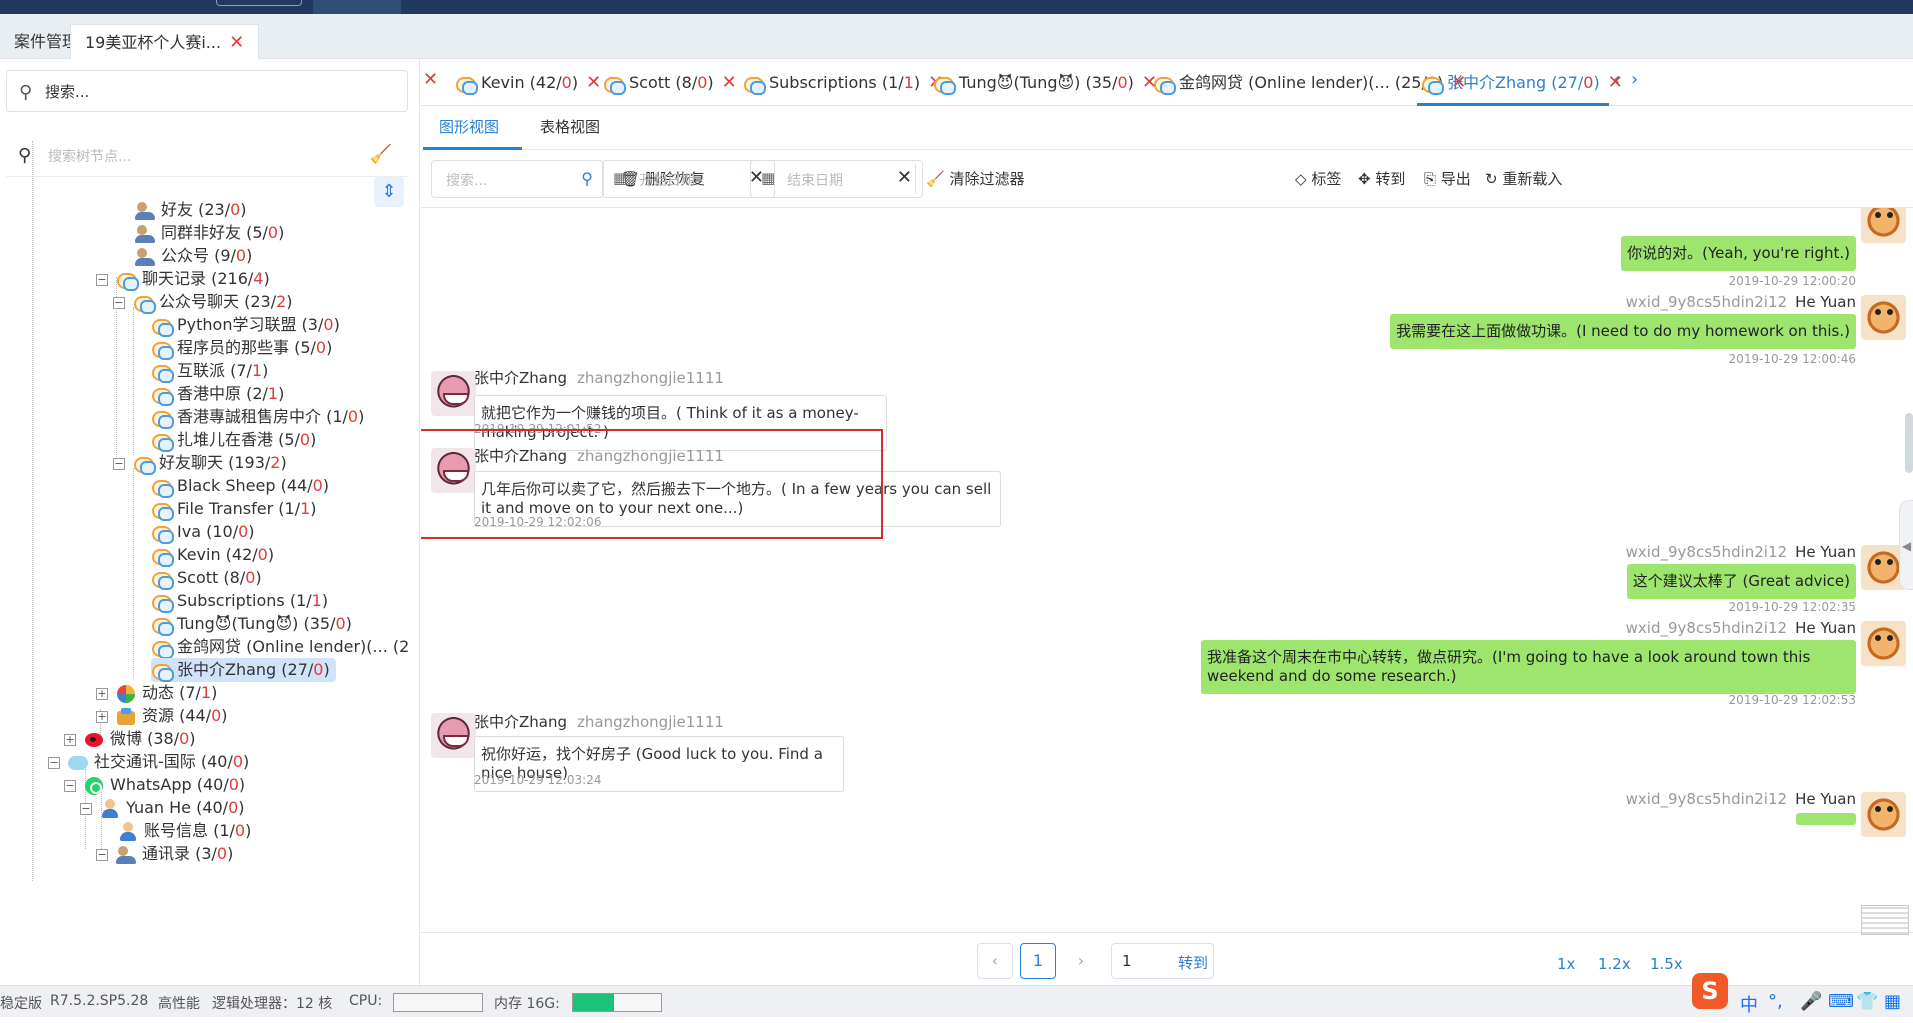  What do you see at coordinates (233, 440) in the screenshot?
I see `tree-node: 扎堆儿在香港 (5/0)` at bounding box center [233, 440].